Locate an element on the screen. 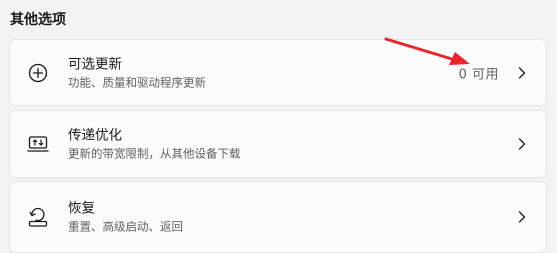 The width and height of the screenshot is (557, 253). plus-circle-icon is located at coordinates (38, 73).